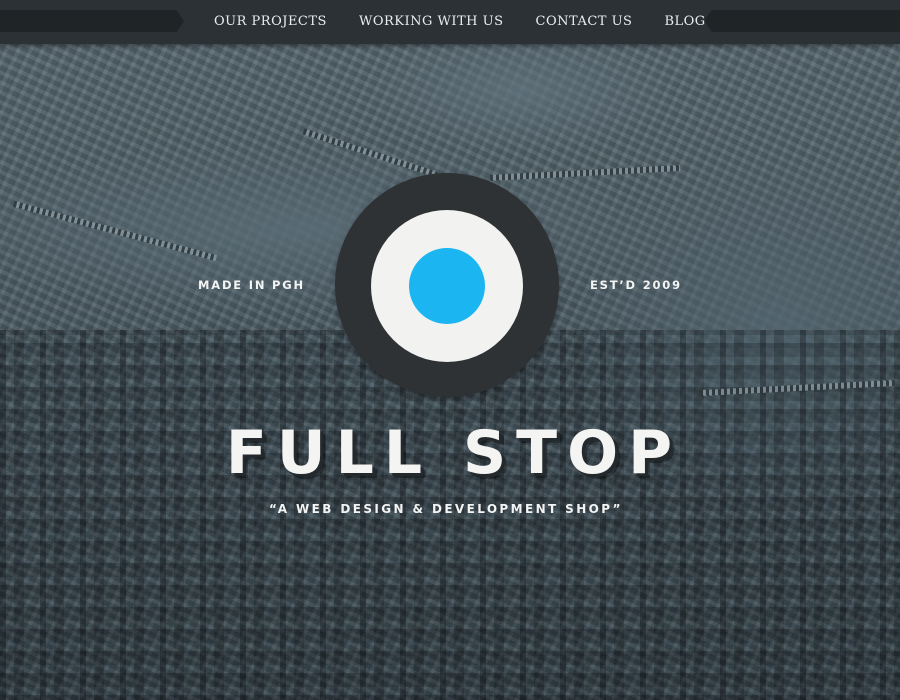  Describe the element at coordinates (447, 286) in the screenshot. I see `target-logo-blue-dot` at that location.